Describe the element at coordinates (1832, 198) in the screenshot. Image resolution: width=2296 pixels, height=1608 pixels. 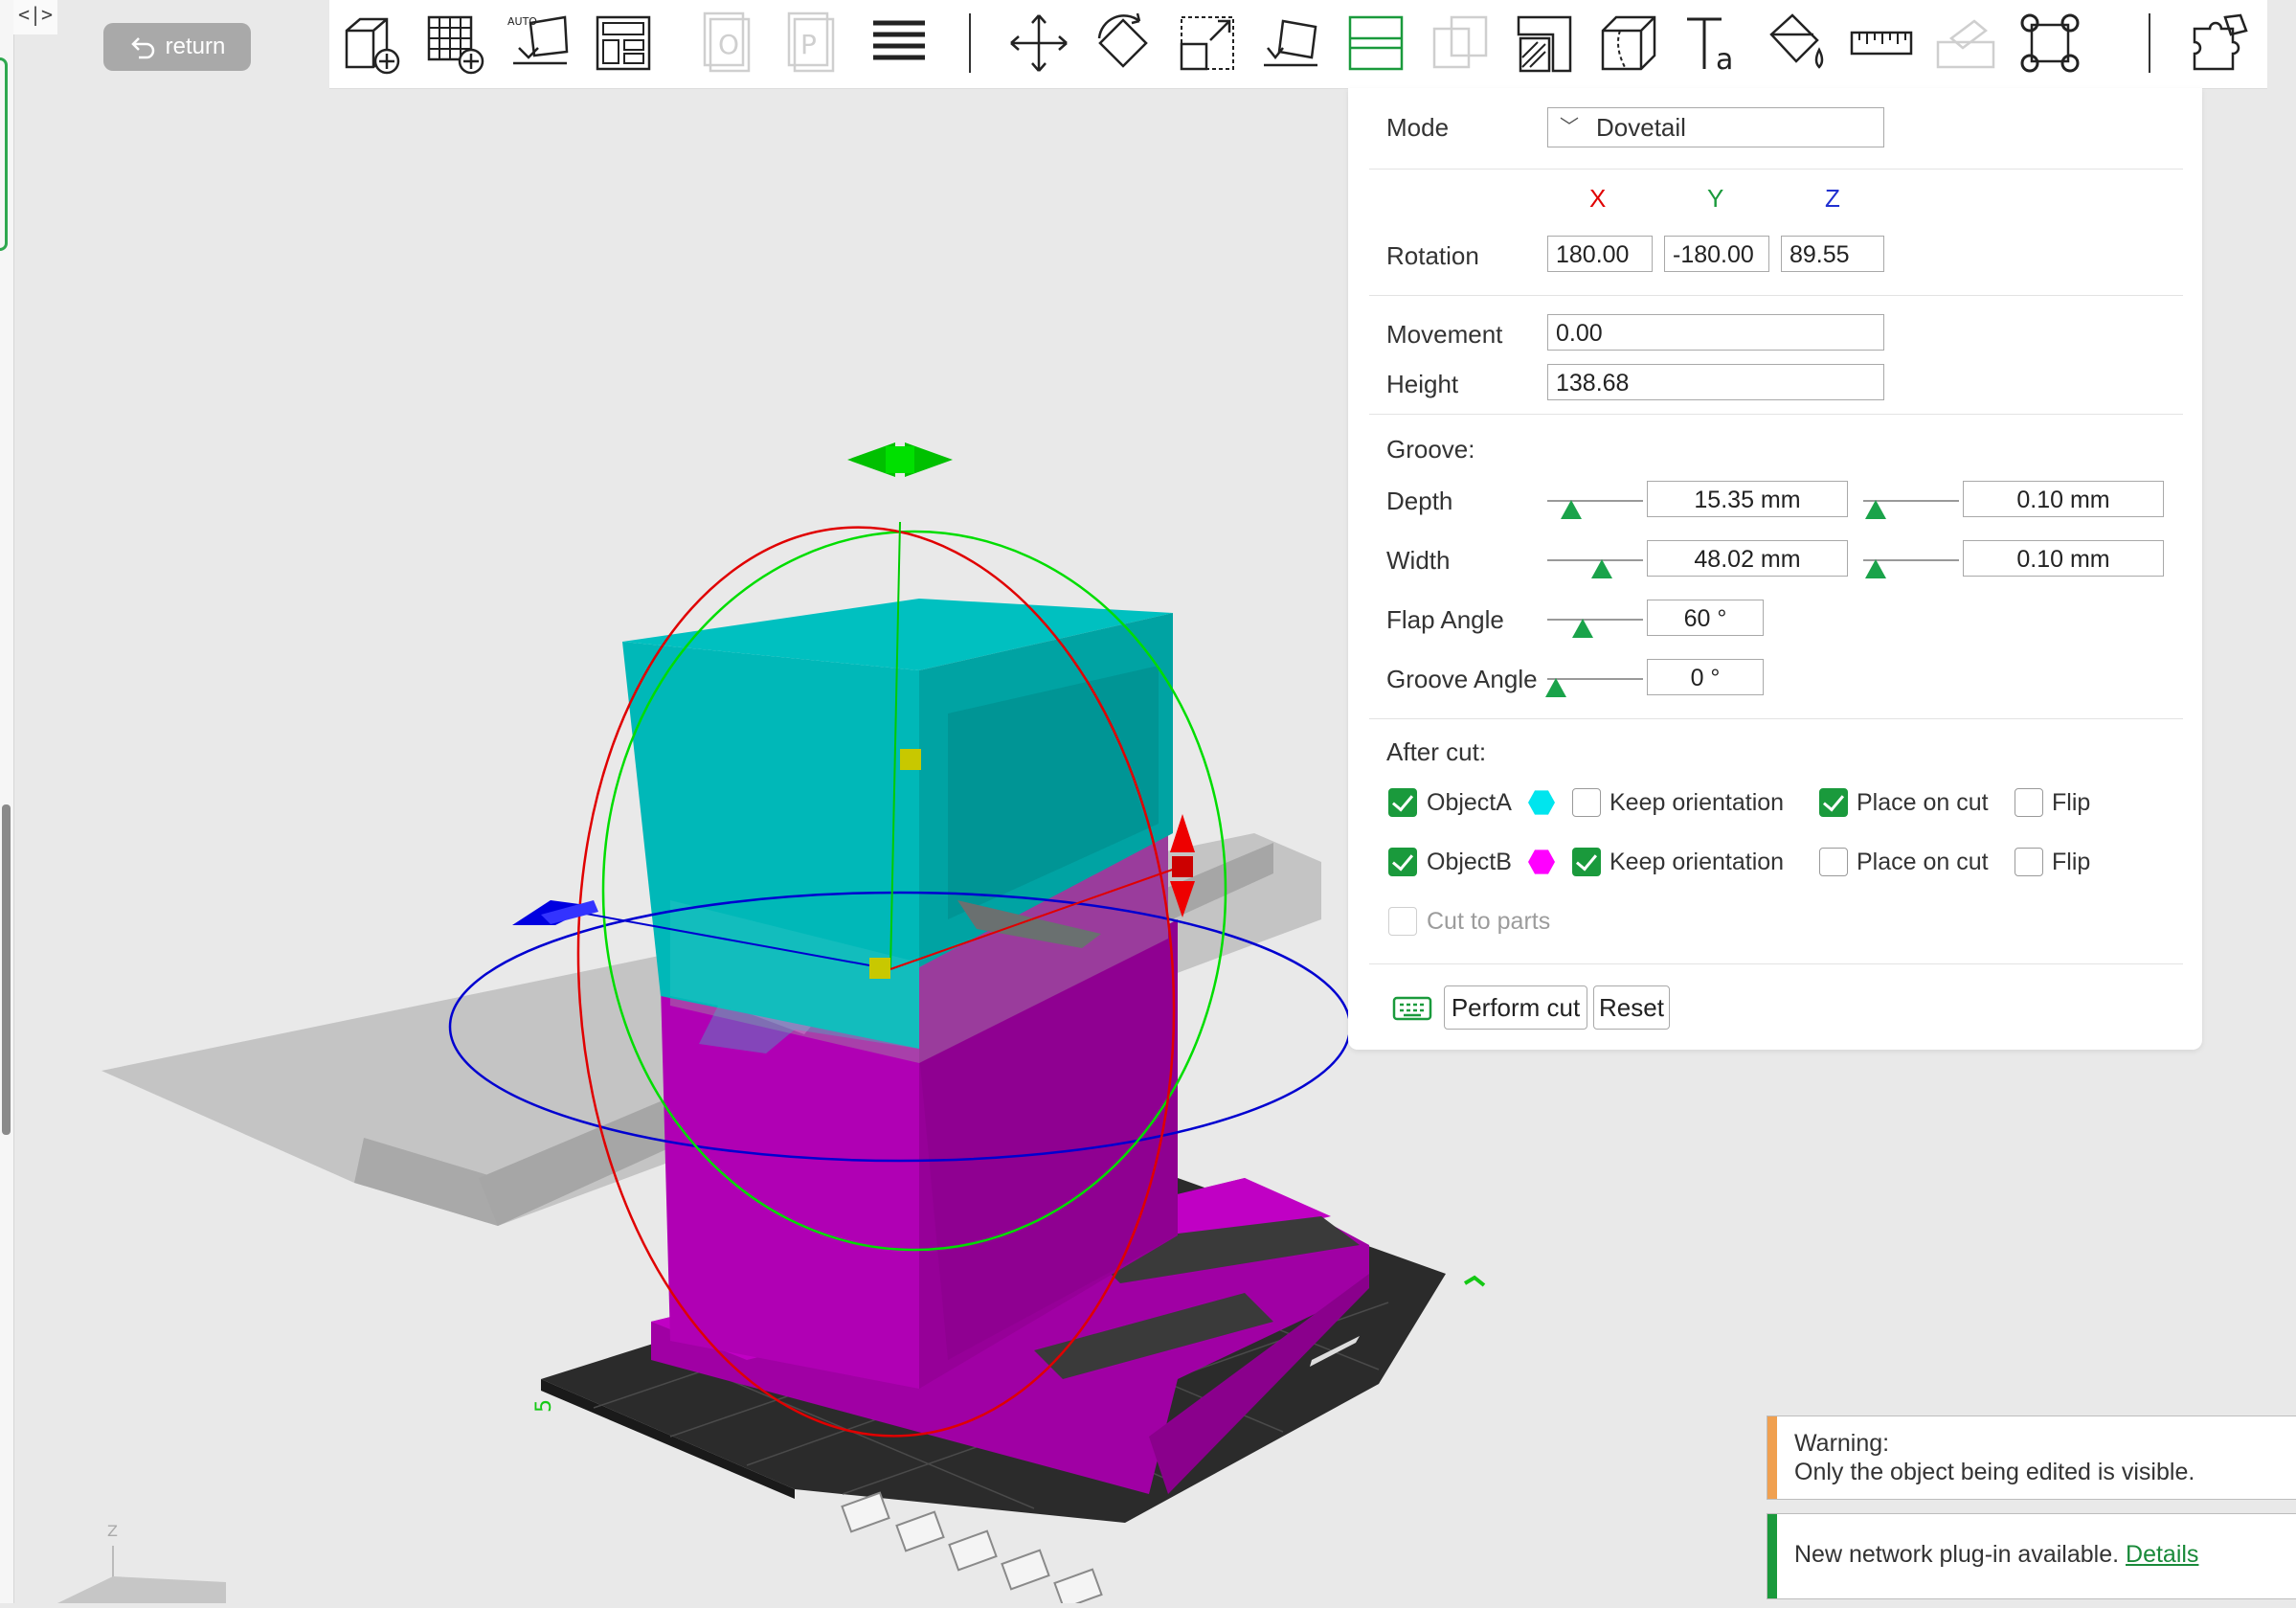
I see `axis-z-label: Z` at that location.